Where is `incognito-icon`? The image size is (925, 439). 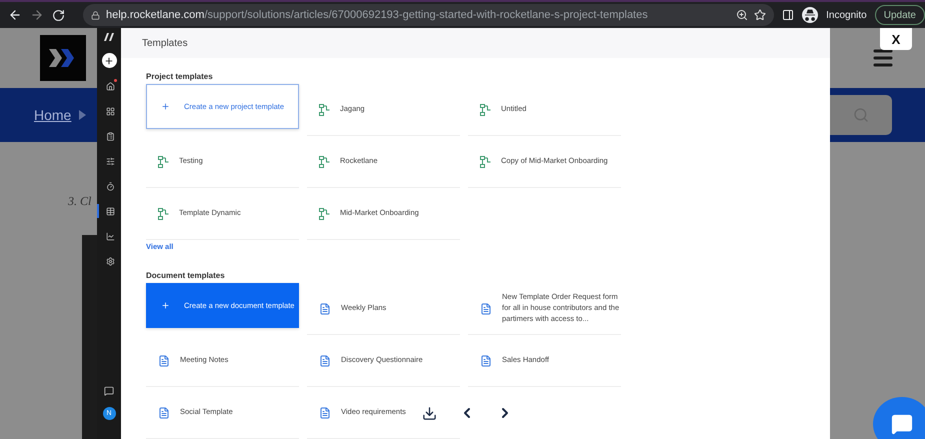
incognito-icon is located at coordinates (810, 15).